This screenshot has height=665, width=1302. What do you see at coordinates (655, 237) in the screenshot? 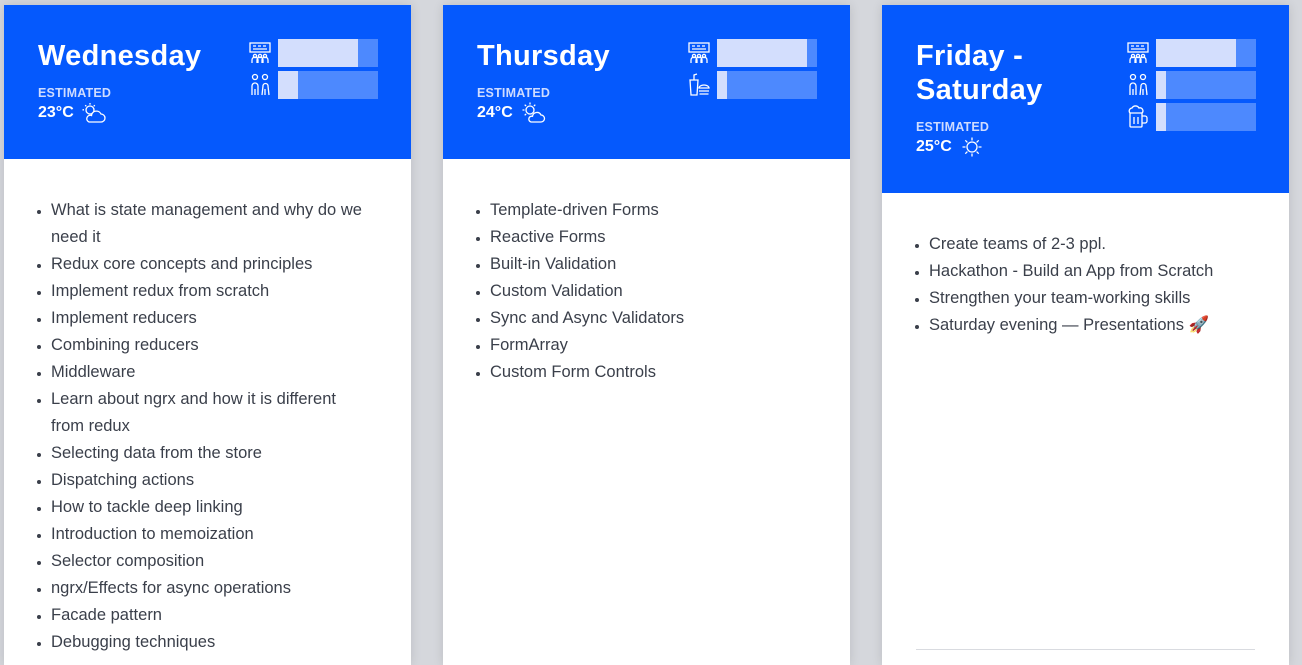
I see `topic-item: Reactive Forms` at bounding box center [655, 237].